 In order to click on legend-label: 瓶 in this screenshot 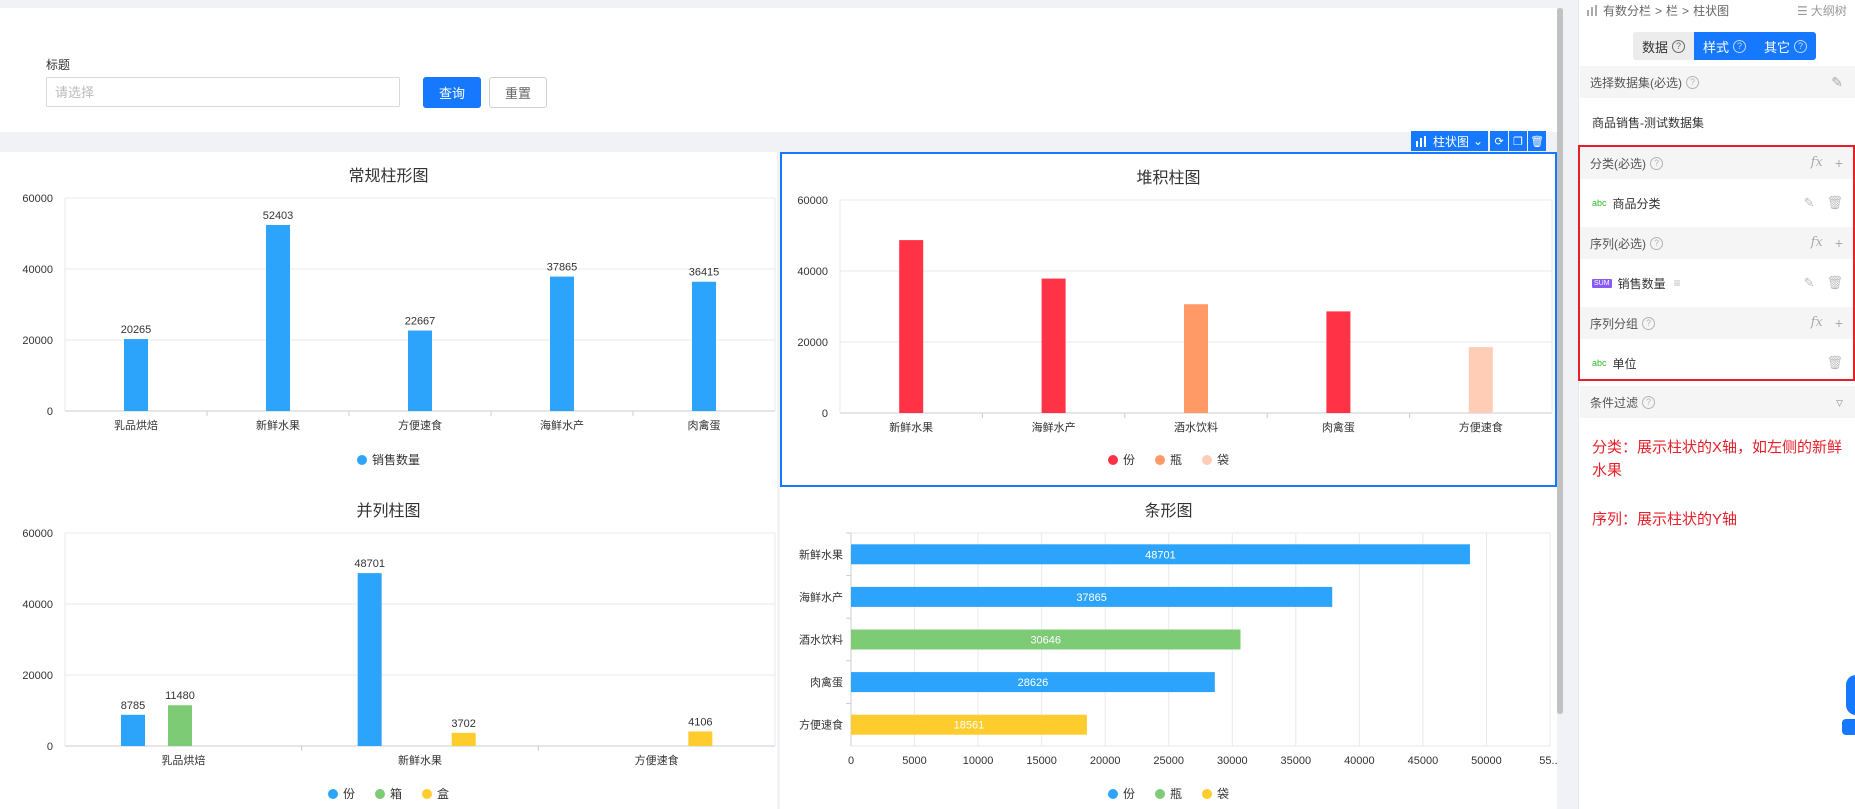, I will do `click(1175, 460)`.